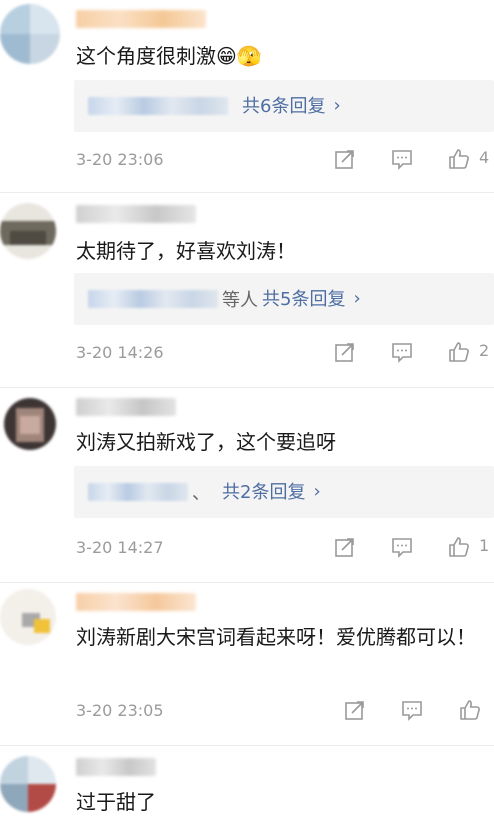 This screenshot has height=820, width=494. I want to click on reply-link: 共5条回复 ›, so click(311, 298).